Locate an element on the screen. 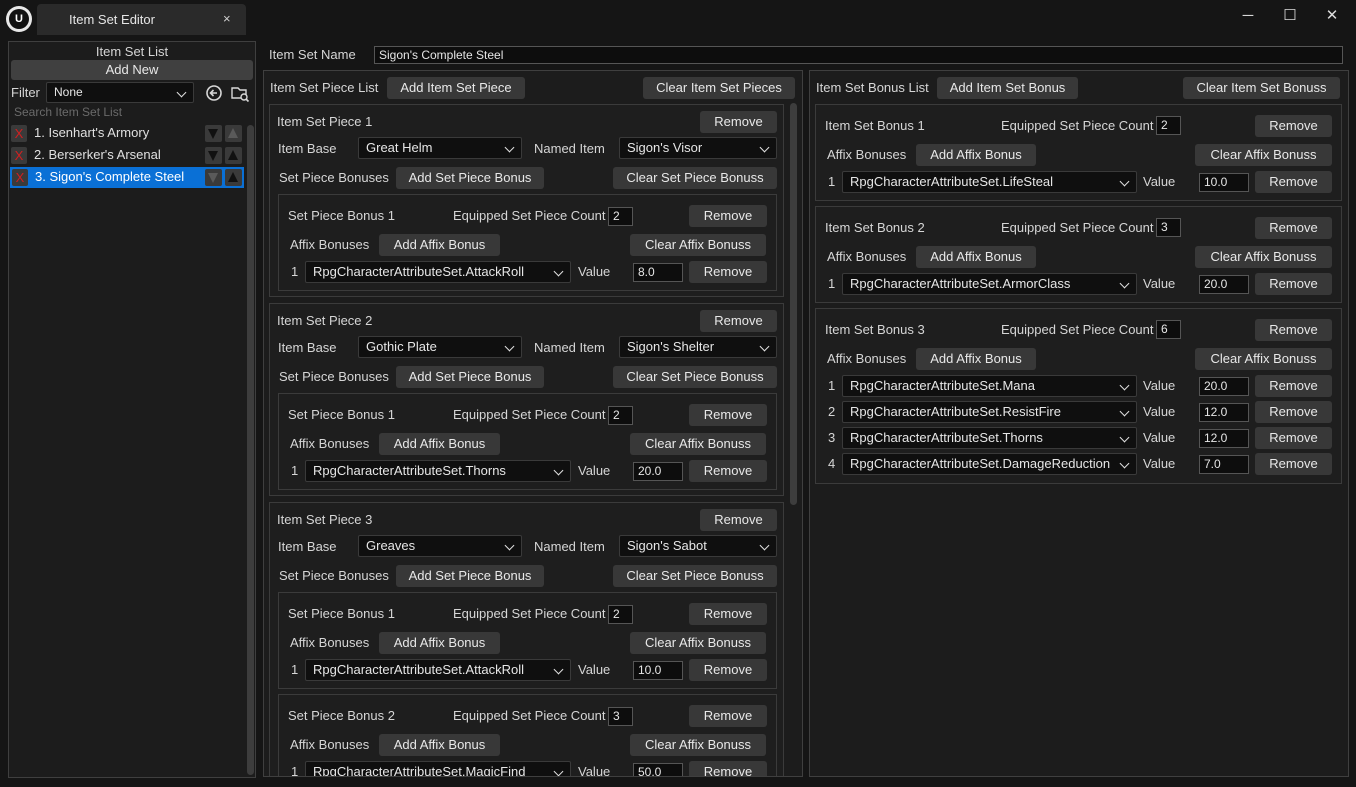 The image size is (1356, 787). add-new-button: Add New is located at coordinates (132, 70).